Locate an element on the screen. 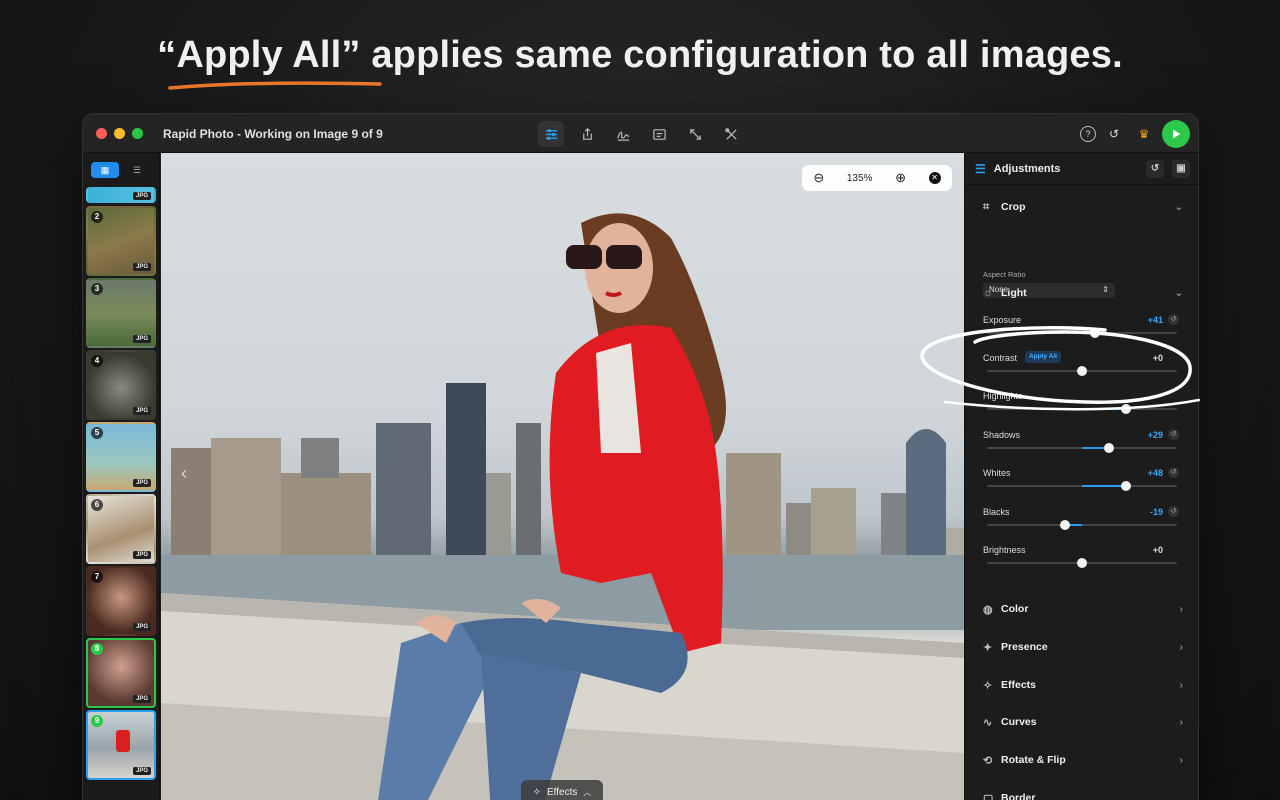  slider-blacks: Blacks -19 ↺ is located at coordinates (1081, 524).